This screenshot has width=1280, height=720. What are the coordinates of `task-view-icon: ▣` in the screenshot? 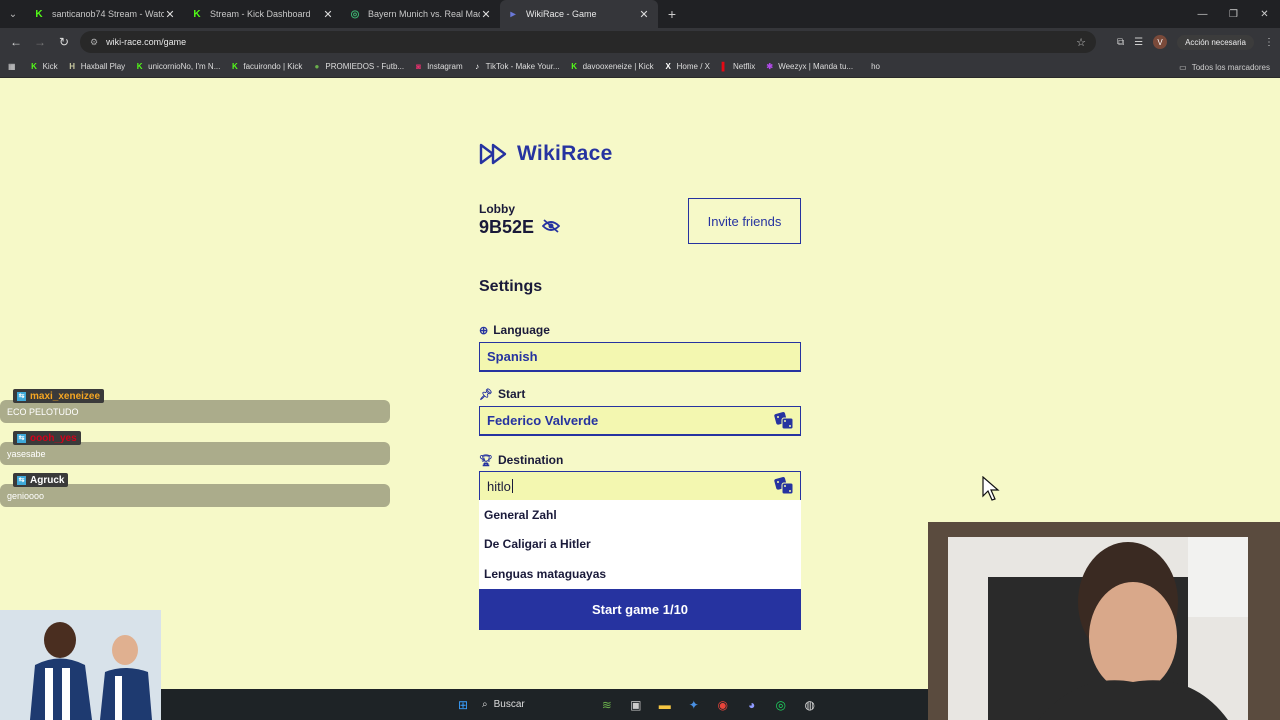 It's located at (636, 705).